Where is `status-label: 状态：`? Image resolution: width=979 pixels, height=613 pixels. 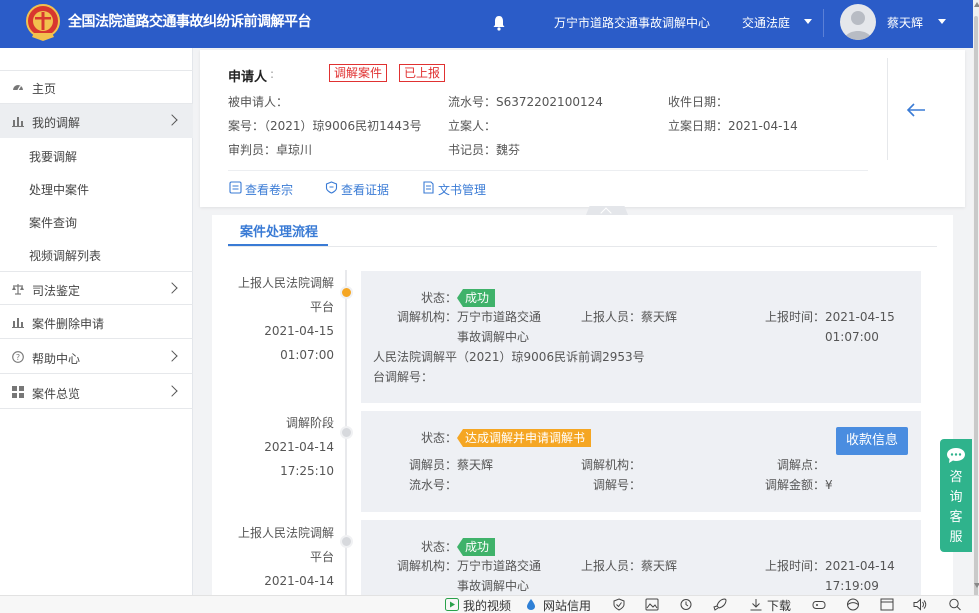 status-label: 状态： is located at coordinates (439, 298).